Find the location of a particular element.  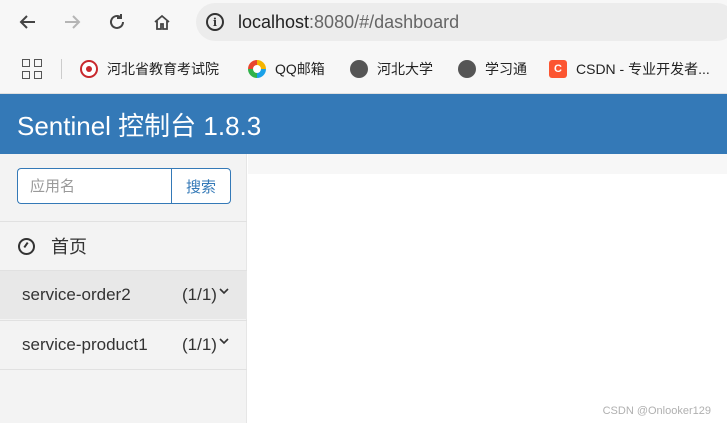

bookmark-item: 学习通 is located at coordinates (492, 69).